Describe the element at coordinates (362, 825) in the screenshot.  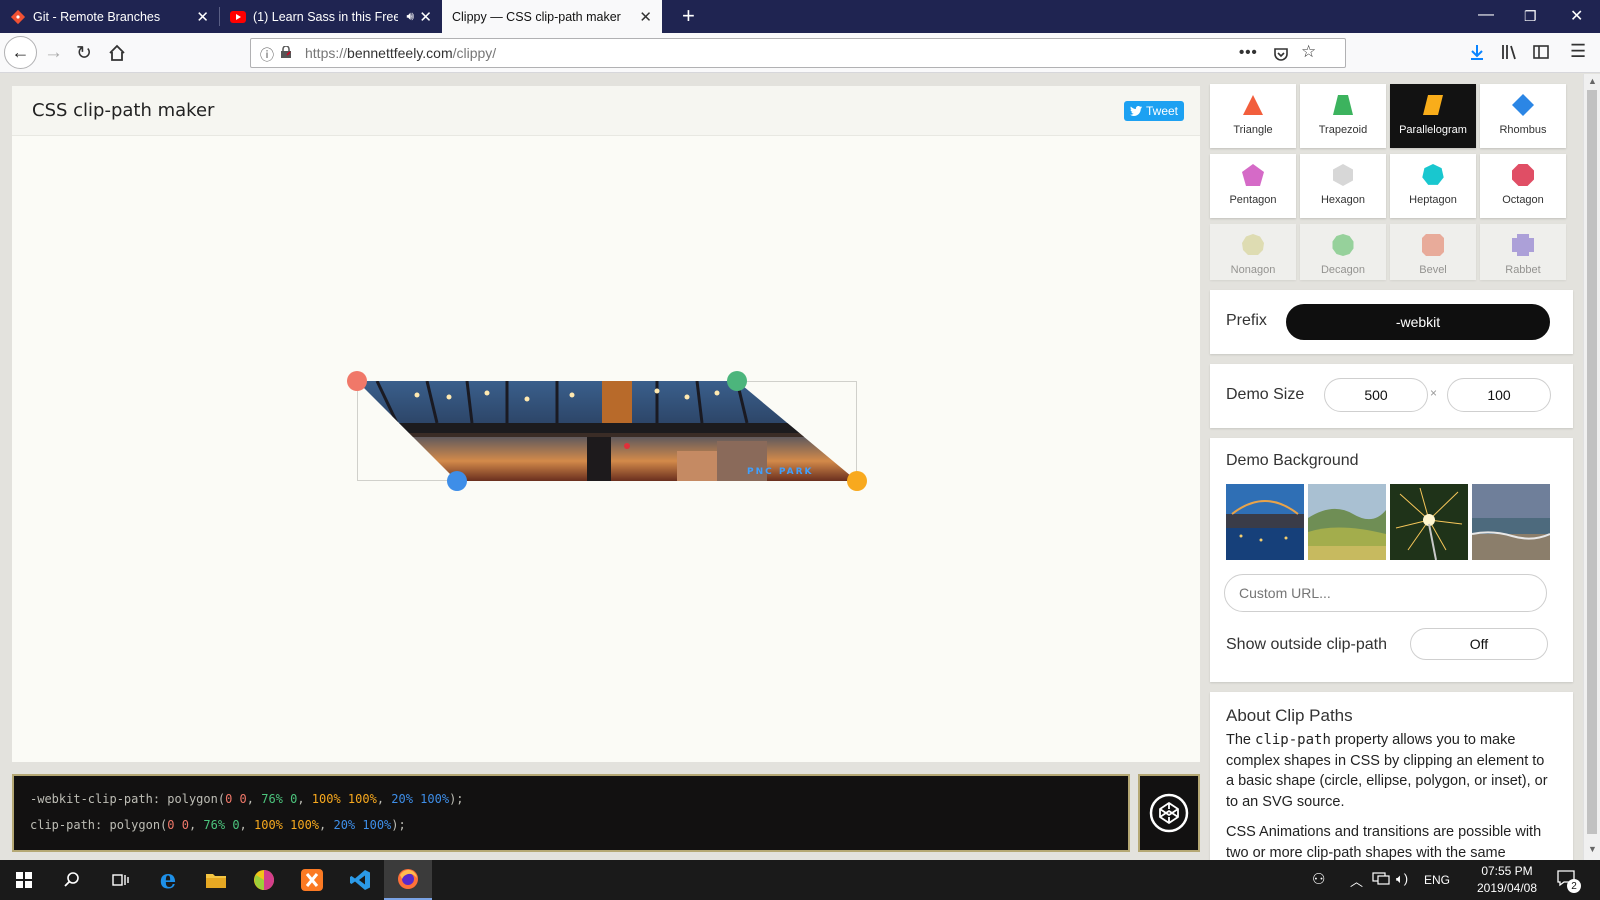
I see `code-point: 20% 100%` at that location.